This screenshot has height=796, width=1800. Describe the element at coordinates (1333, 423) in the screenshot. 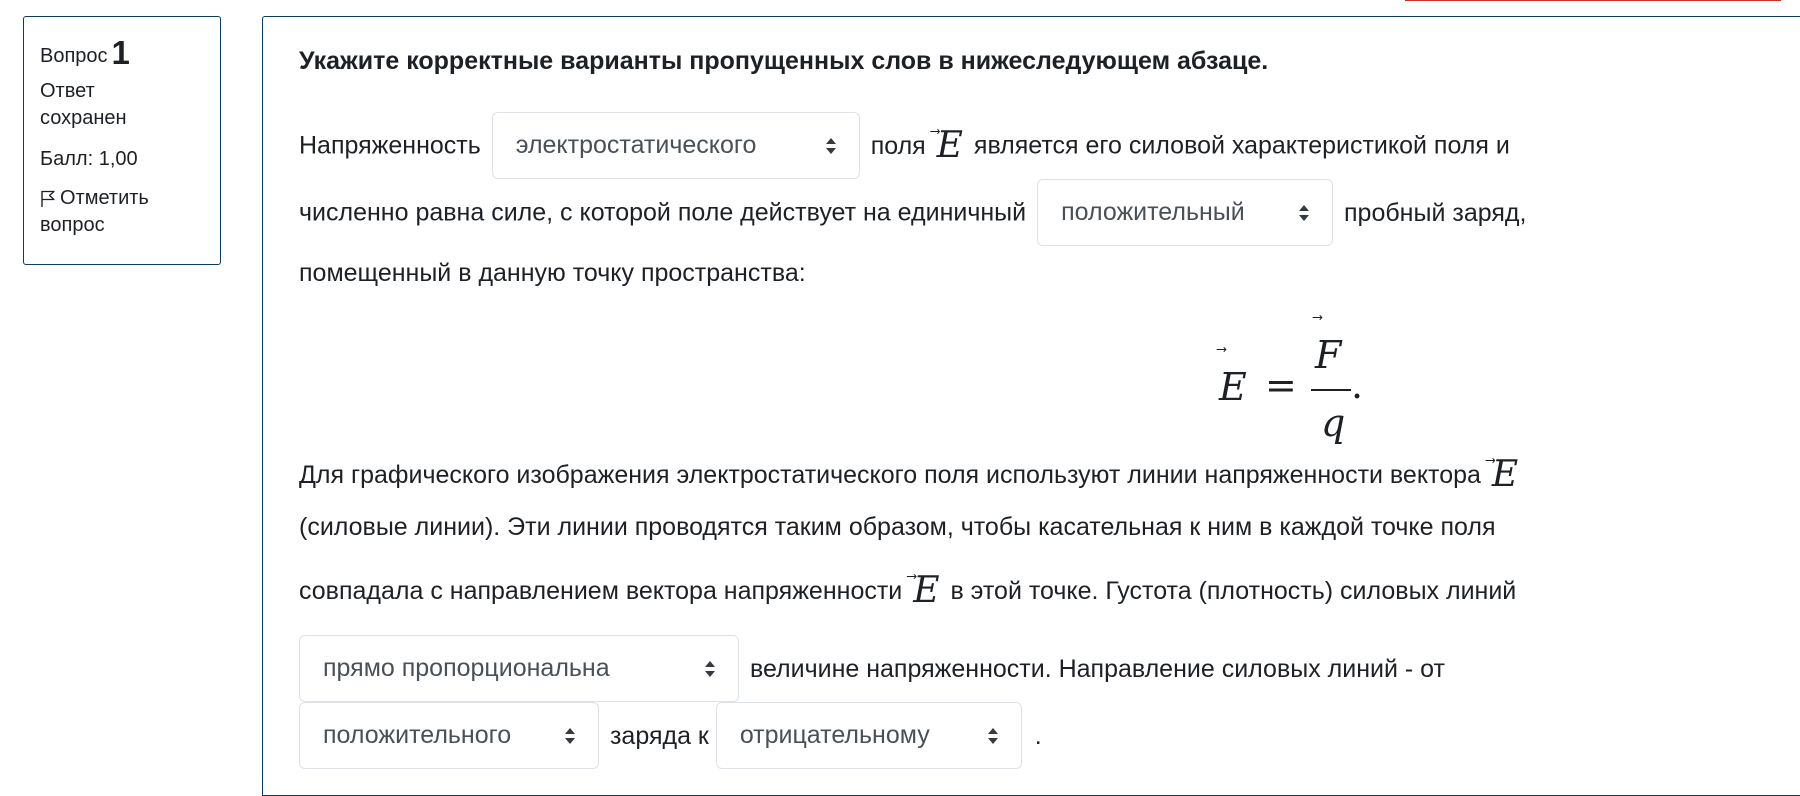

I see `formula-denominator: q` at that location.